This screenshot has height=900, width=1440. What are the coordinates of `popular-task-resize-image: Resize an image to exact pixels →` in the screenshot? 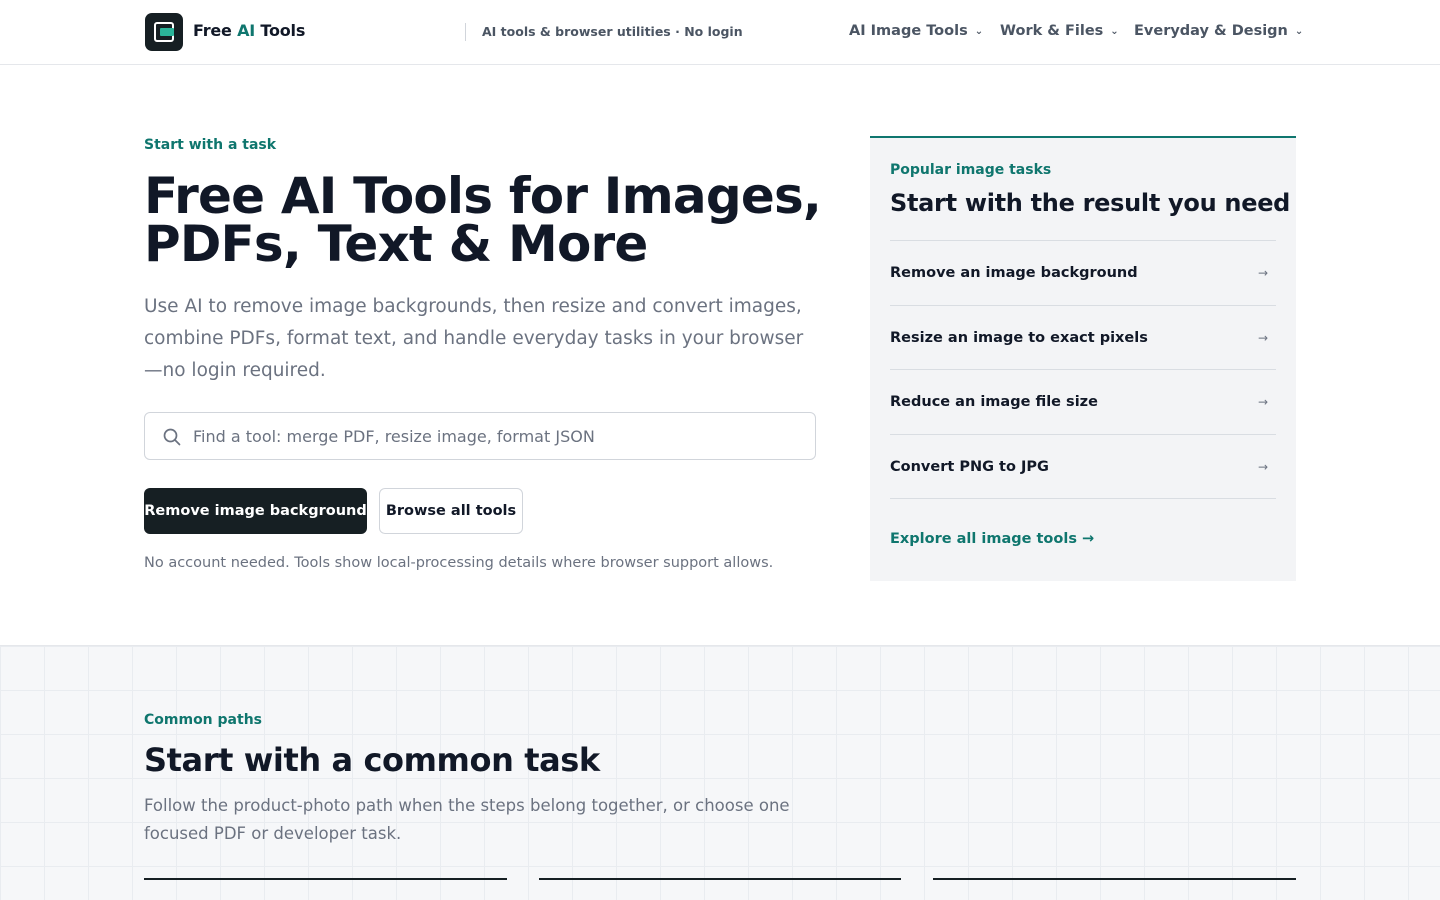 It's located at (1083, 338).